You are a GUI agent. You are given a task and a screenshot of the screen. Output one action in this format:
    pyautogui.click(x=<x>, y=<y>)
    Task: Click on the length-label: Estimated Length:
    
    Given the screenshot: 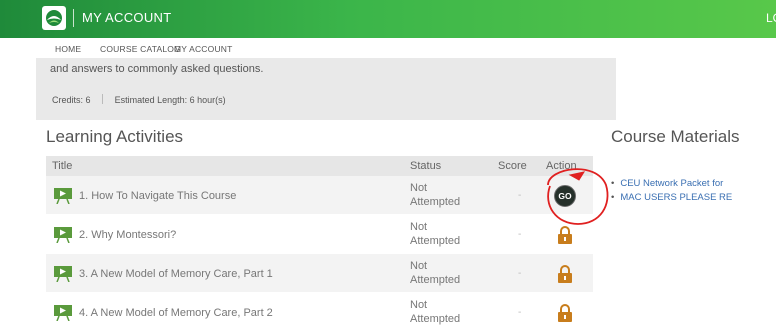 What is the action you would take?
    pyautogui.click(x=151, y=100)
    